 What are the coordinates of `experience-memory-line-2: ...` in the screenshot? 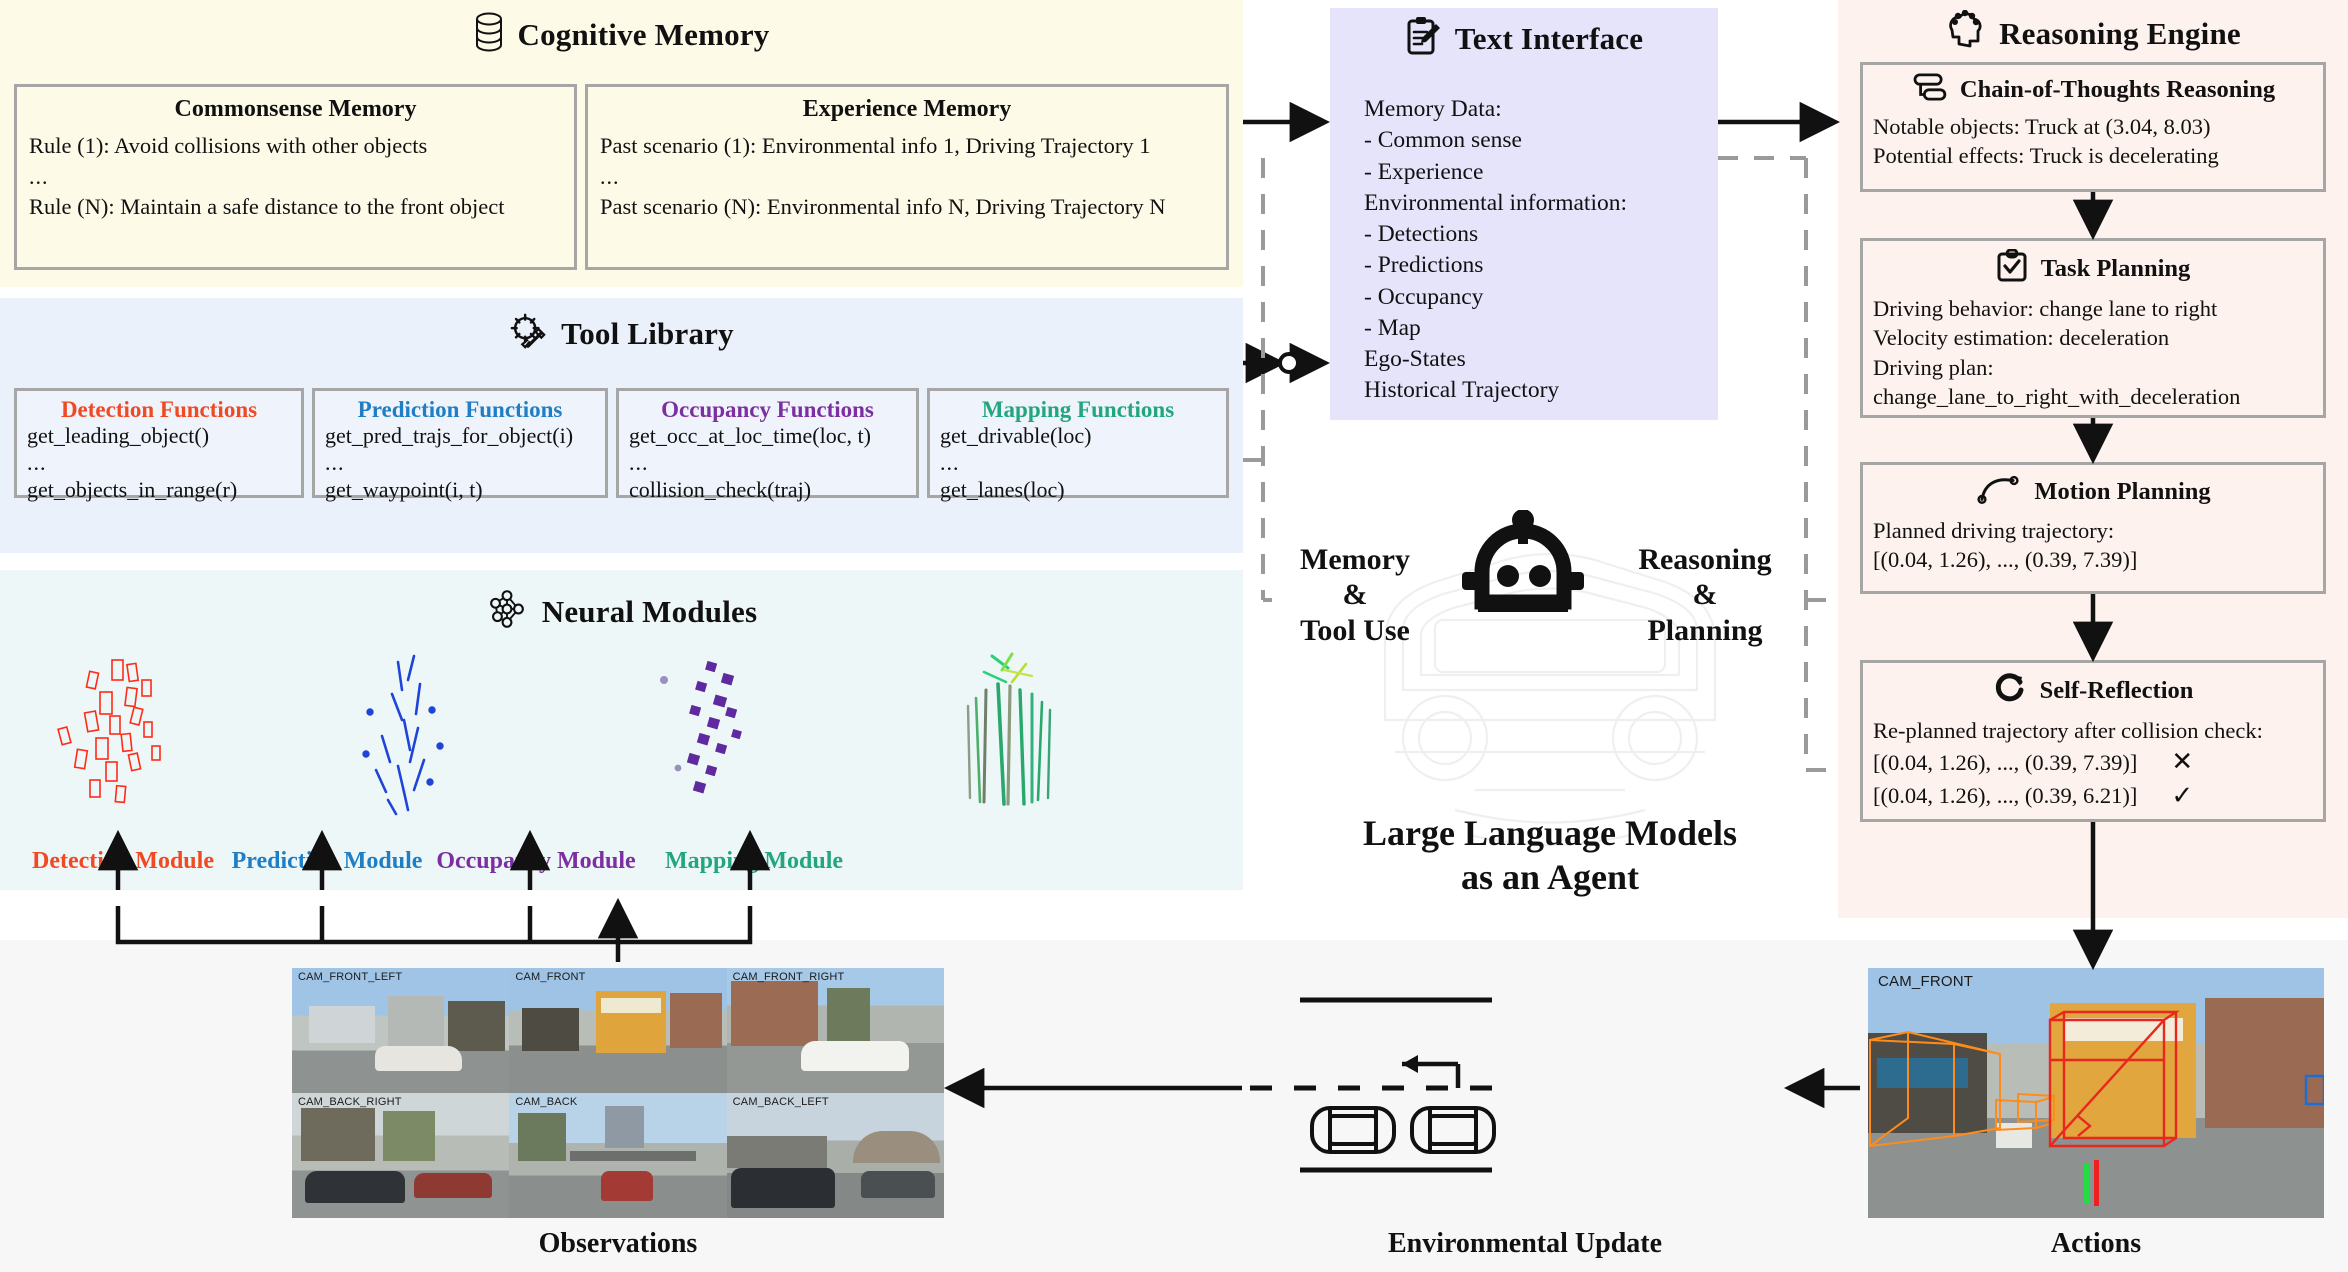 It's located at (610, 176).